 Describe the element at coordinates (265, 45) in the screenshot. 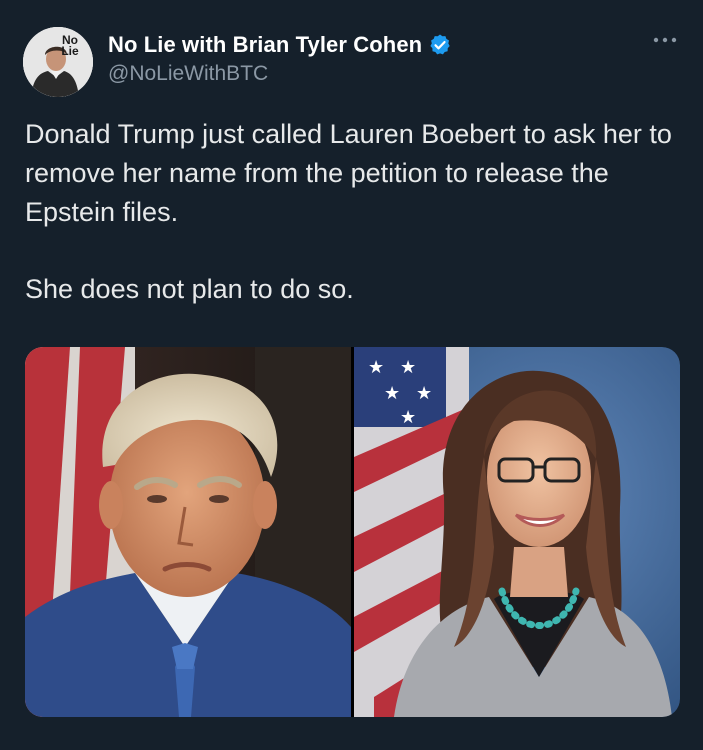

I see `author-display-name: No Lie with Brian Tyler Cohen` at that location.